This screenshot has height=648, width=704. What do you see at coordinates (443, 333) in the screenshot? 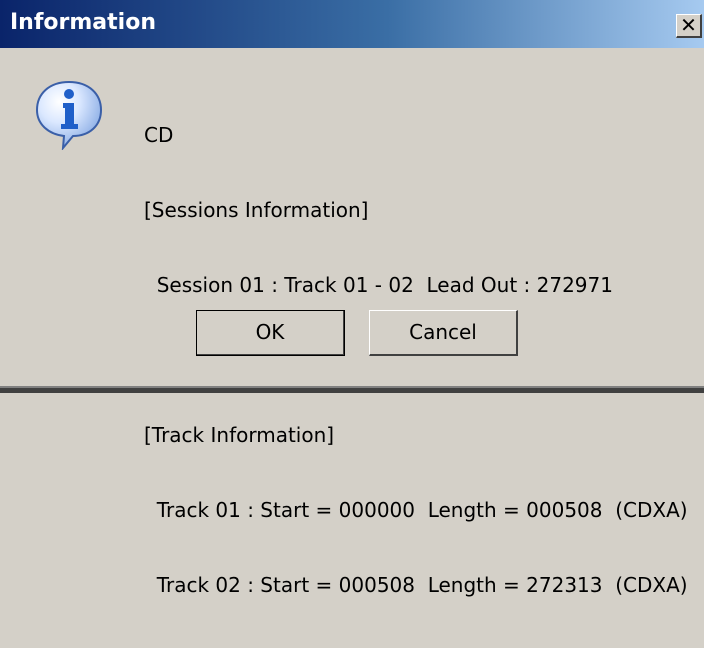
I see `cancel-button: Cancel` at bounding box center [443, 333].